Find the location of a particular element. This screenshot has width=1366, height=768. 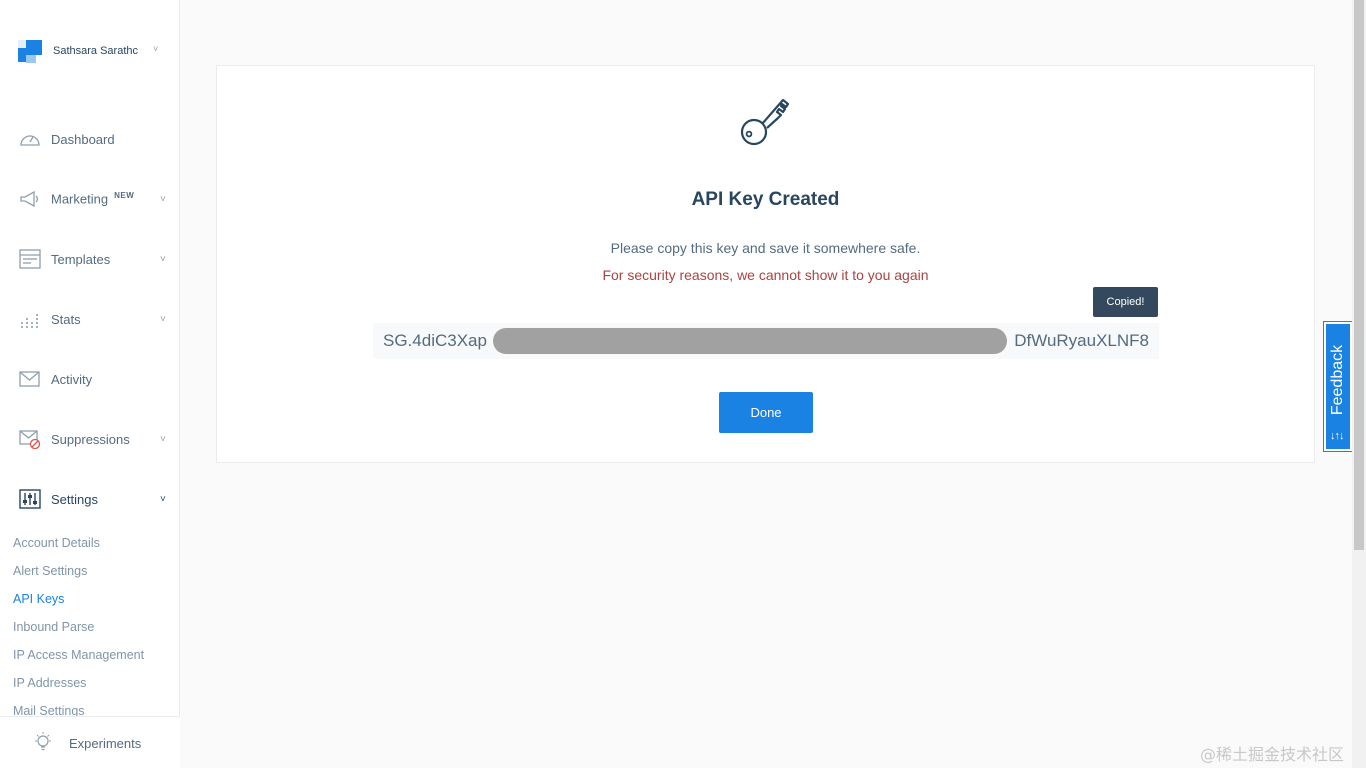

sidebar-item-label: Settings is located at coordinates (74, 499).